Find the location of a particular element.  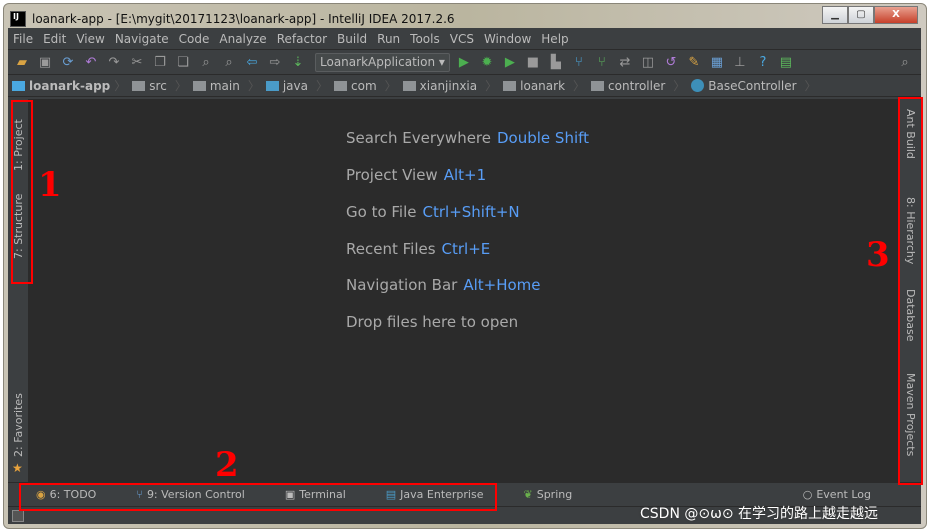

menu-refactor: Refactor is located at coordinates (302, 39).